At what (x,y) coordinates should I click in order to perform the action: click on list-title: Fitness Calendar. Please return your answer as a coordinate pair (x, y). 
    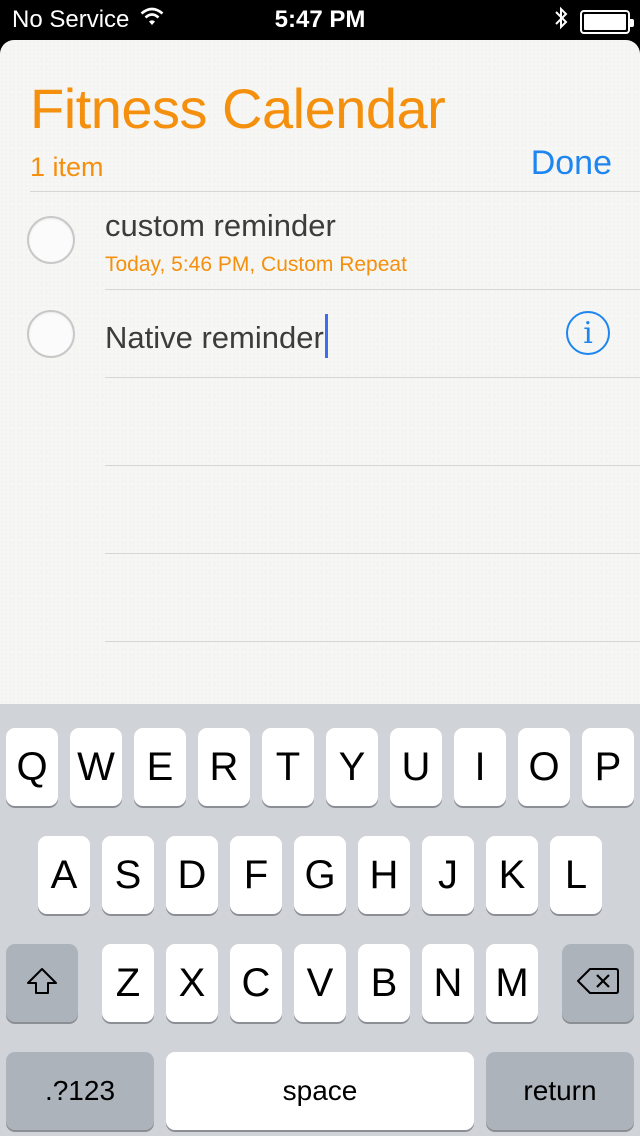
    Looking at the image, I should click on (238, 108).